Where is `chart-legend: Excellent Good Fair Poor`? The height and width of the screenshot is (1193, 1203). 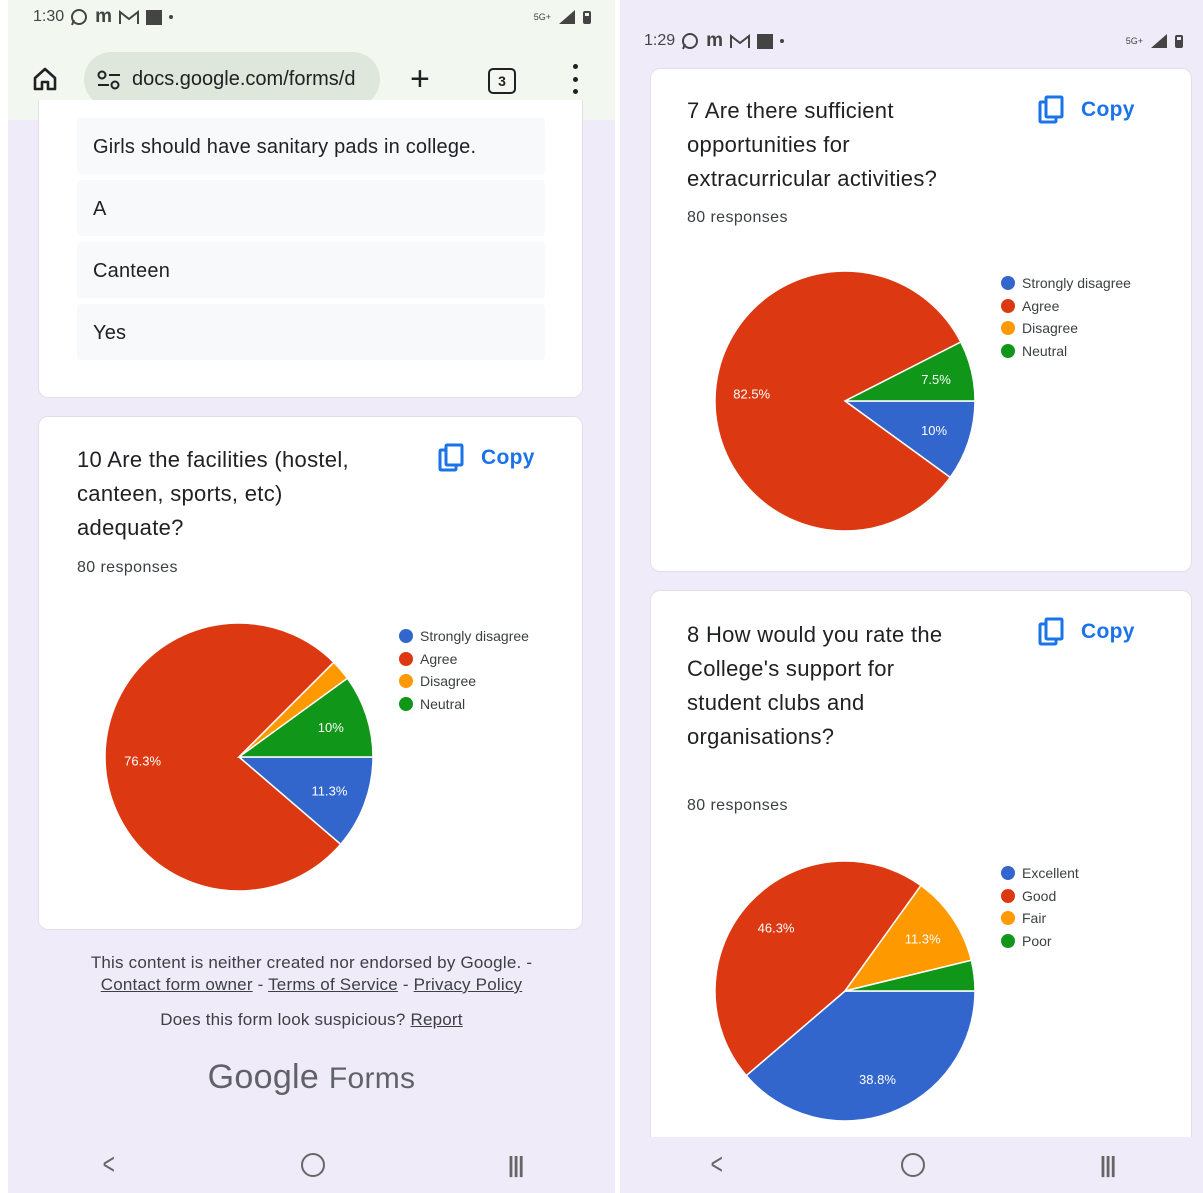
chart-legend: Excellent Good Fair Poor is located at coordinates (1040, 907).